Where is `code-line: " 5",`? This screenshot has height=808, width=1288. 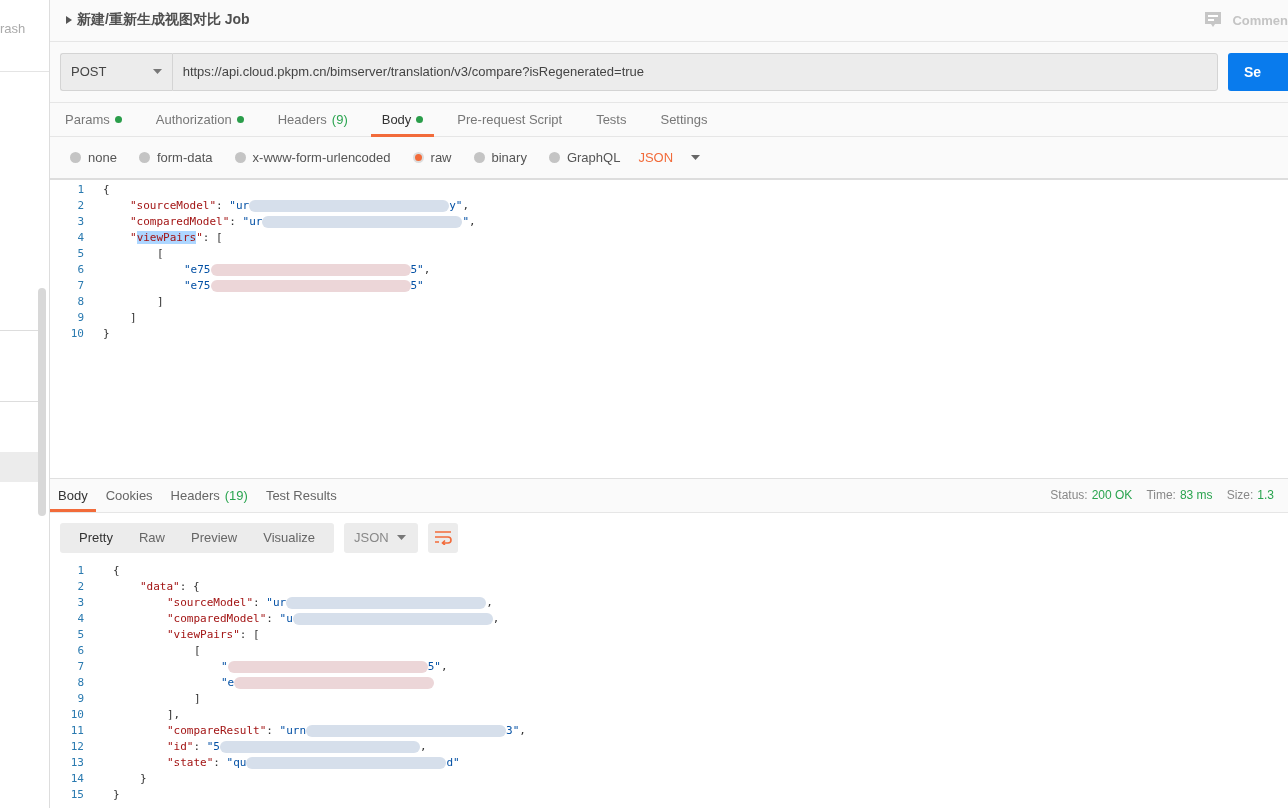
code-line: " 5", is located at coordinates (334, 667).